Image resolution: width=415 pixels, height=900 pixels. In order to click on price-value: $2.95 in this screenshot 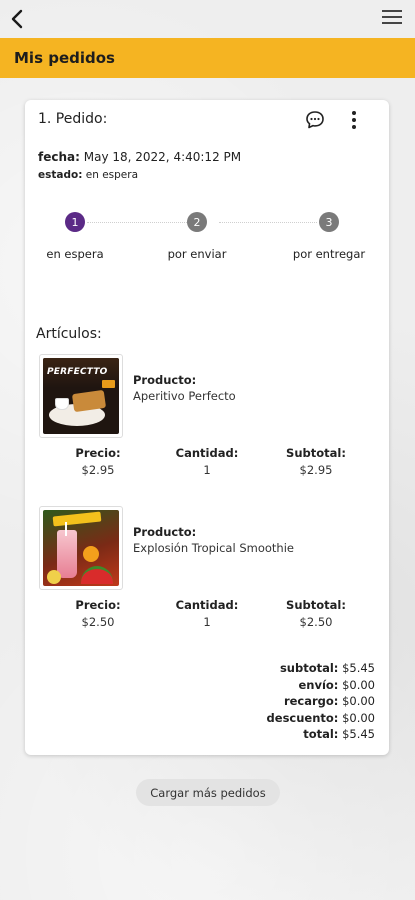, I will do `click(98, 470)`.